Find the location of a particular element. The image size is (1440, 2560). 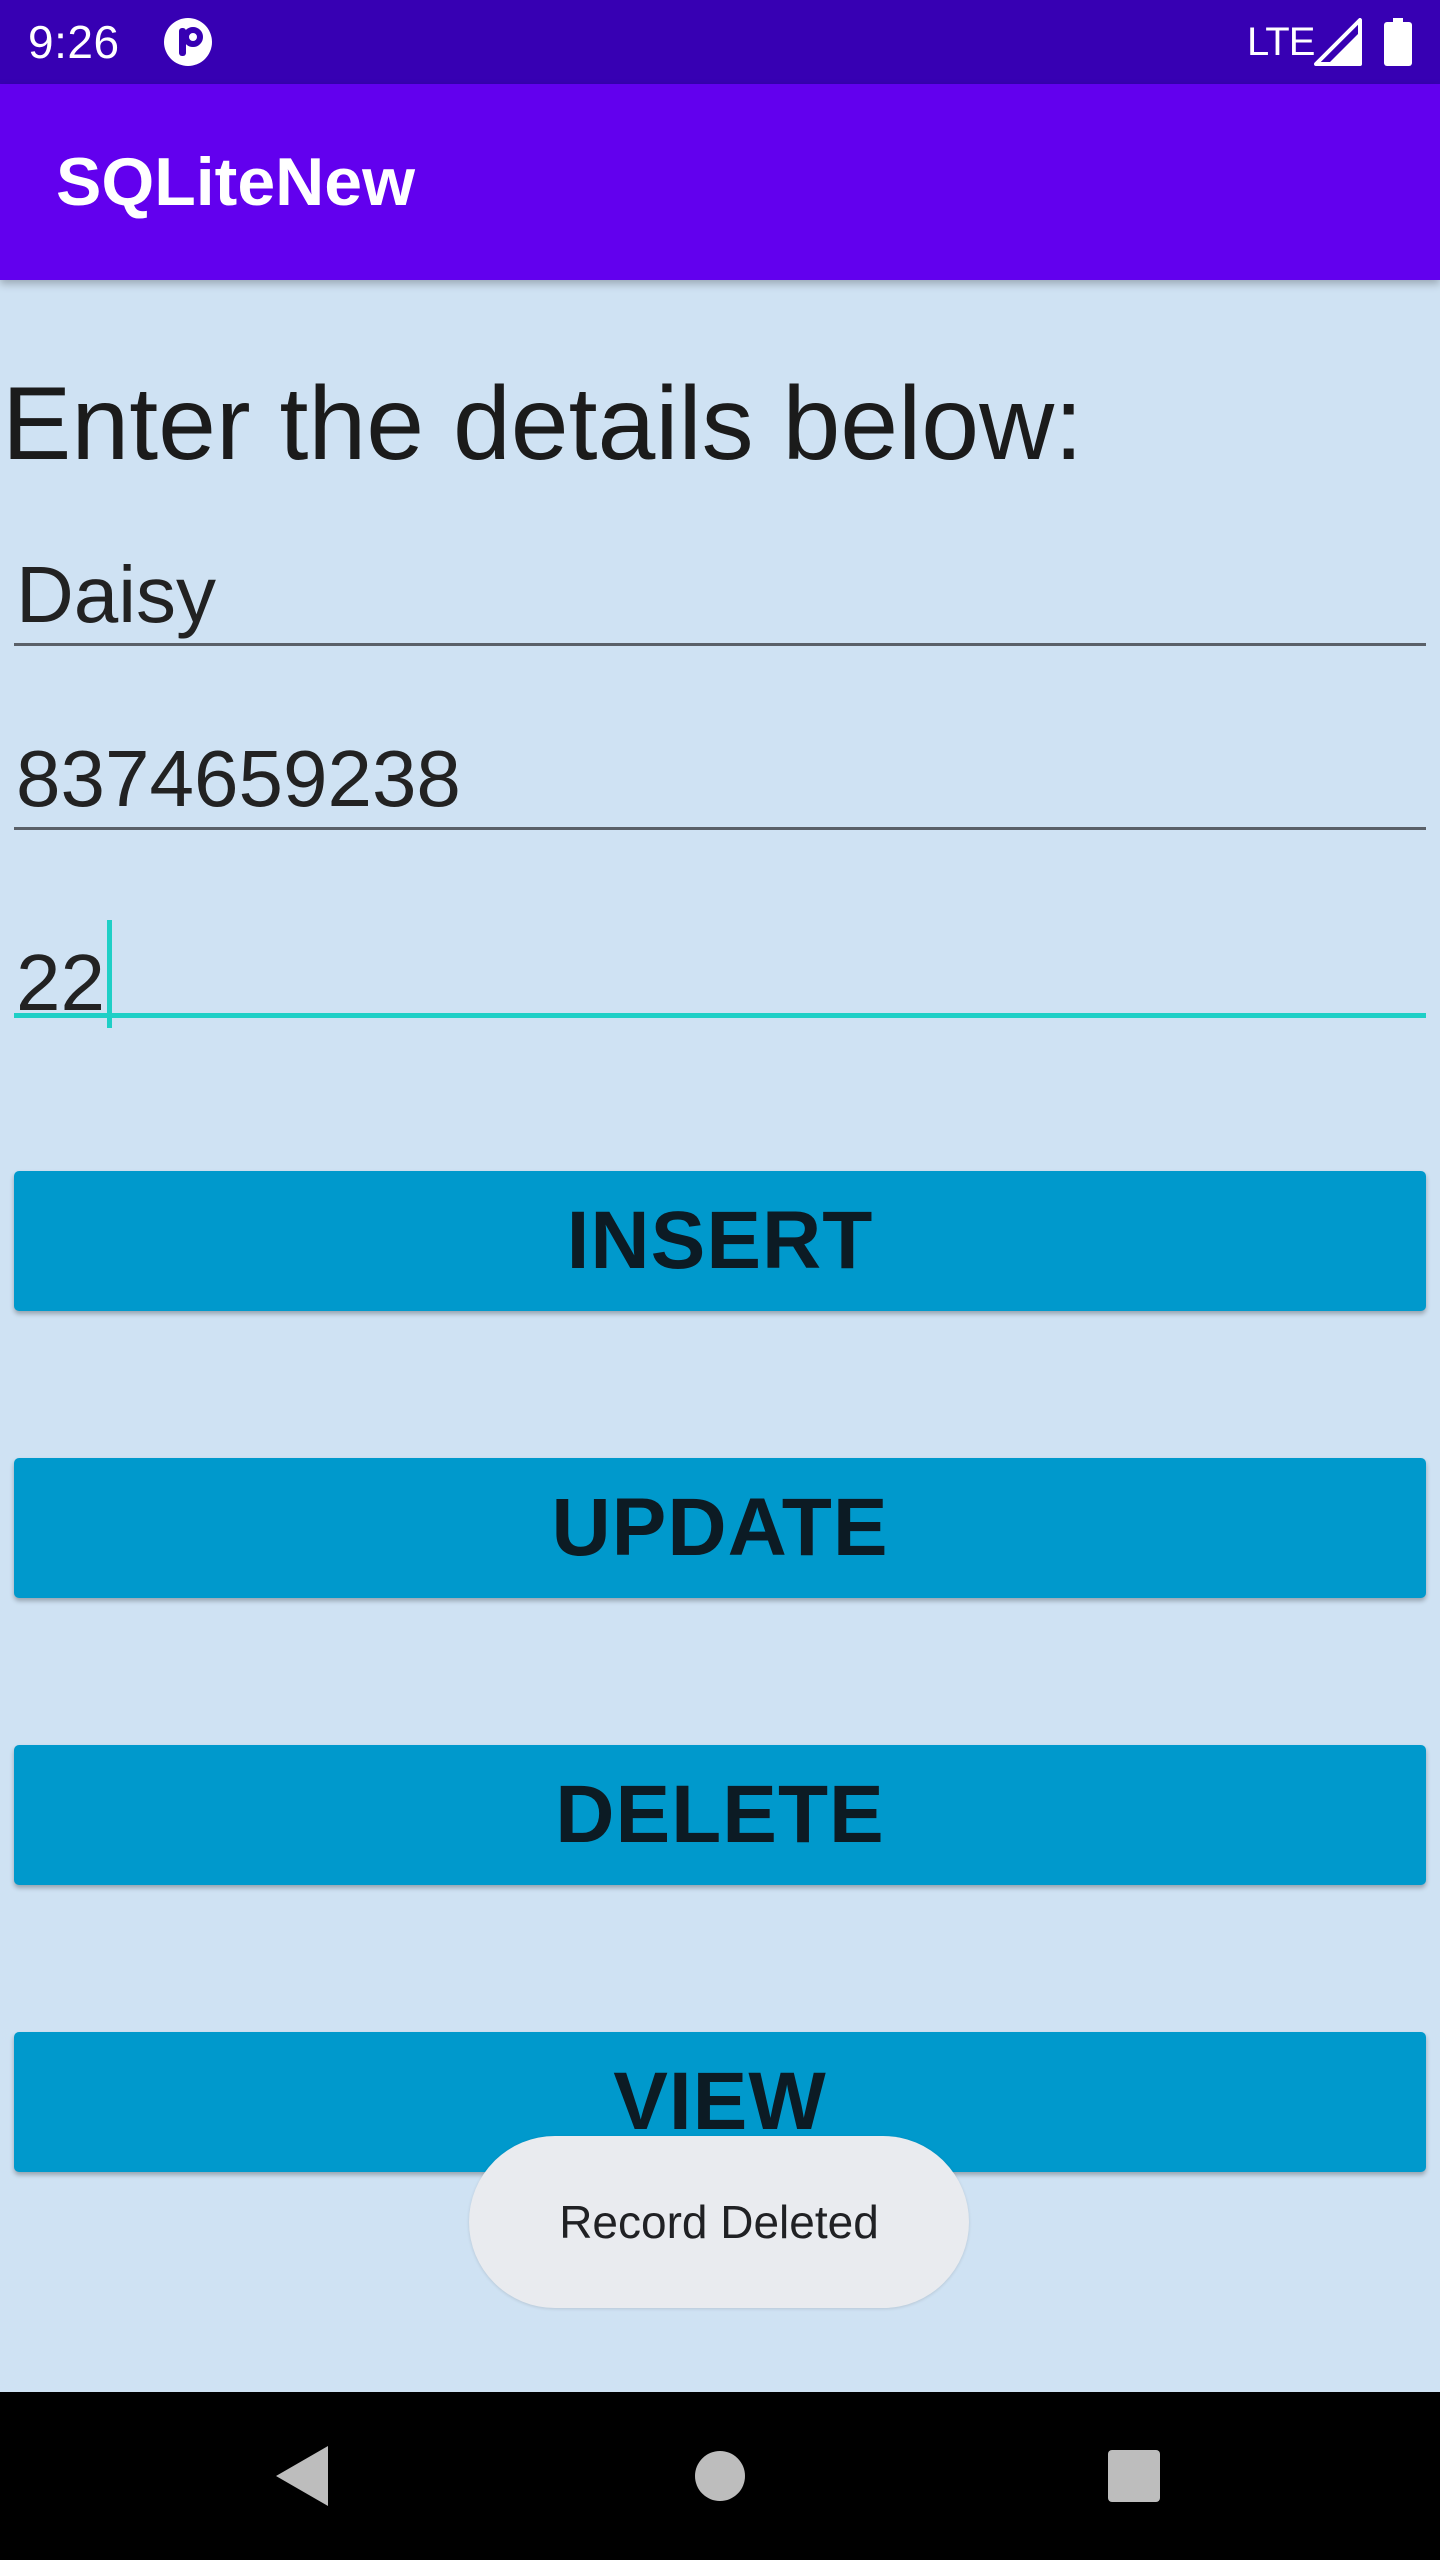

app-notification-icon is located at coordinates (188, 42).